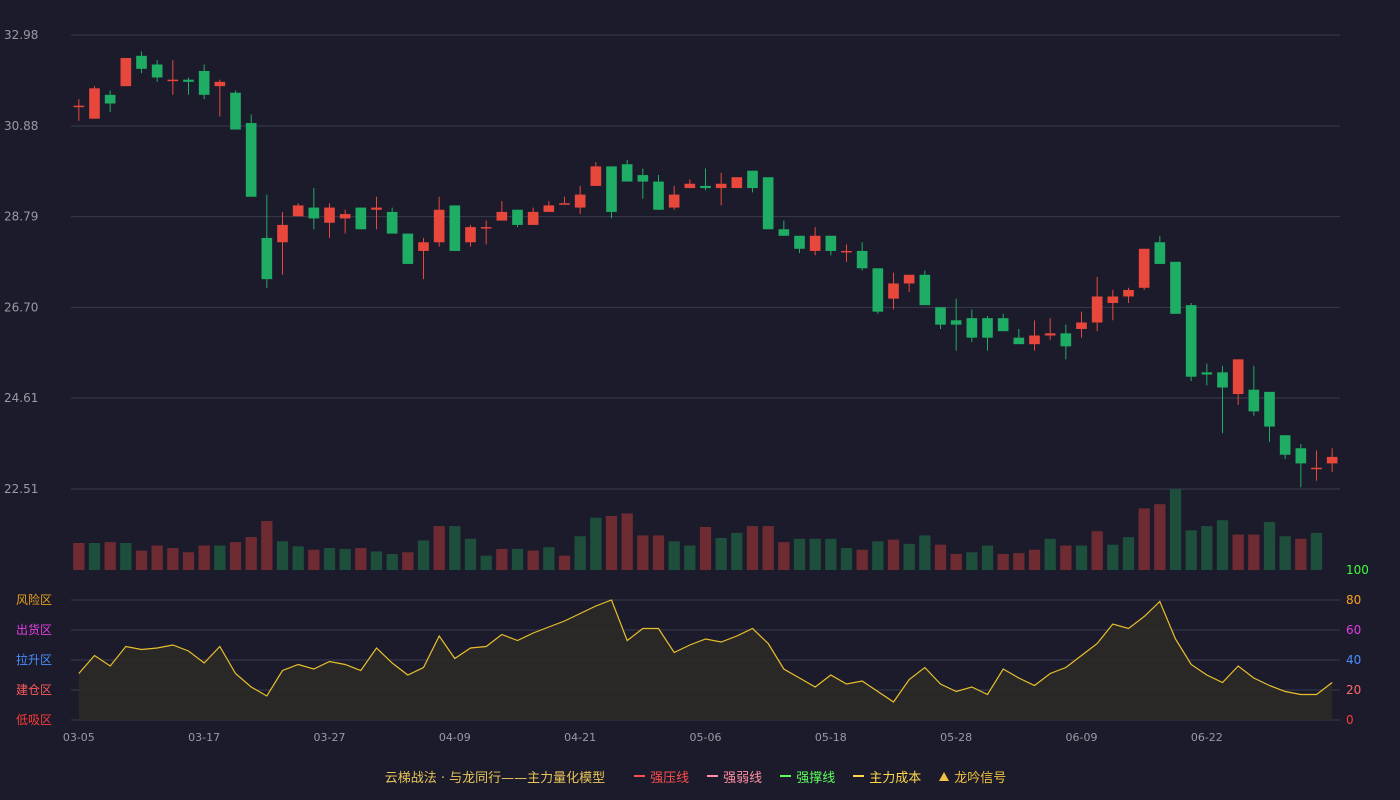 Image resolution: width=1400 pixels, height=800 pixels. I want to click on x-tick-label: 05-06, so click(706, 737).